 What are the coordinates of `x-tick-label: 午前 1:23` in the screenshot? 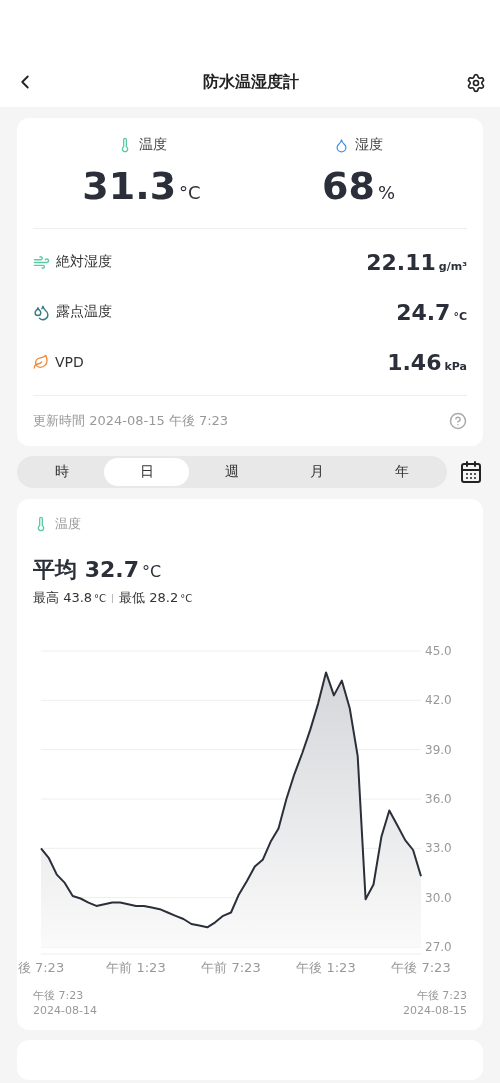 It's located at (136, 967).